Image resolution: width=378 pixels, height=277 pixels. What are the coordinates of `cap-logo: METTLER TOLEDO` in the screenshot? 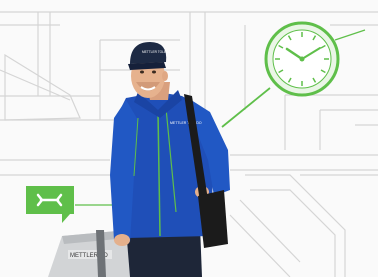 It's located at (156, 52).